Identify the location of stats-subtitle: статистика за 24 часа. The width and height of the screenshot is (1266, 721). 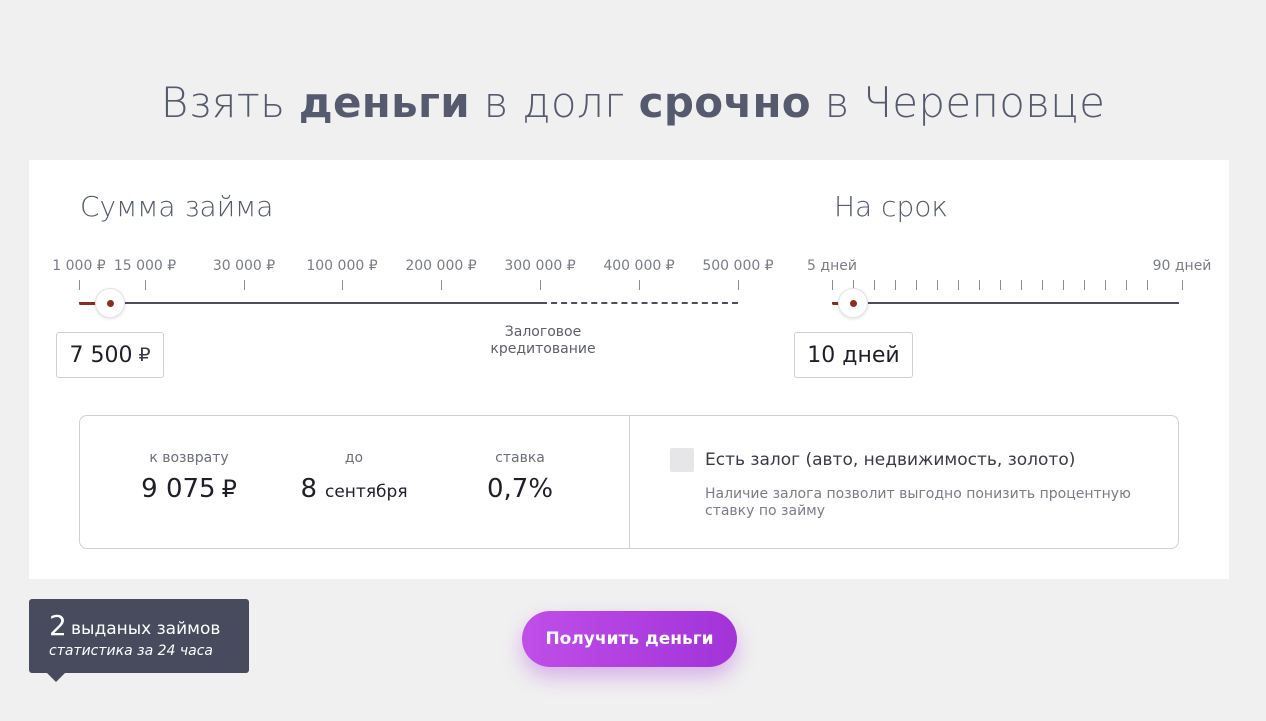
(131, 651).